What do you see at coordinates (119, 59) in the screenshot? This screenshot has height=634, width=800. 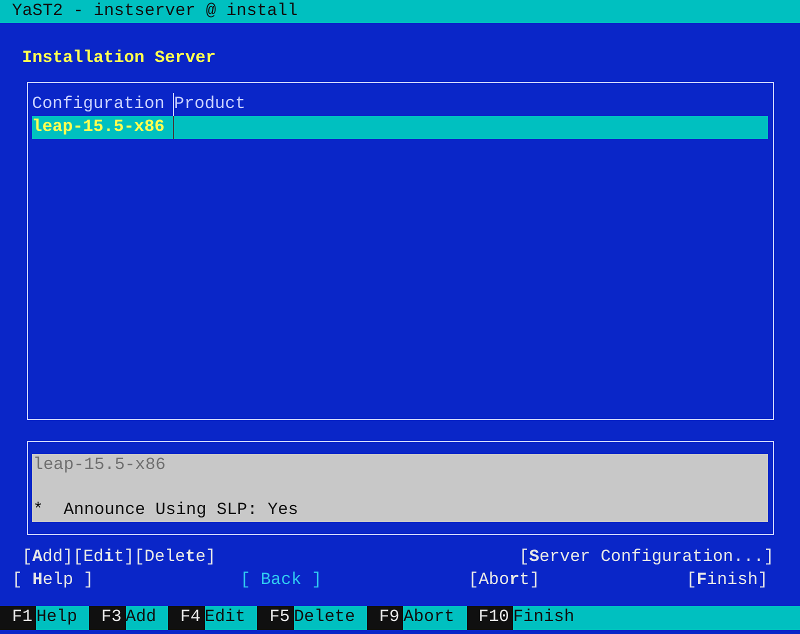 I see `dialog-heading: Installation Server` at bounding box center [119, 59].